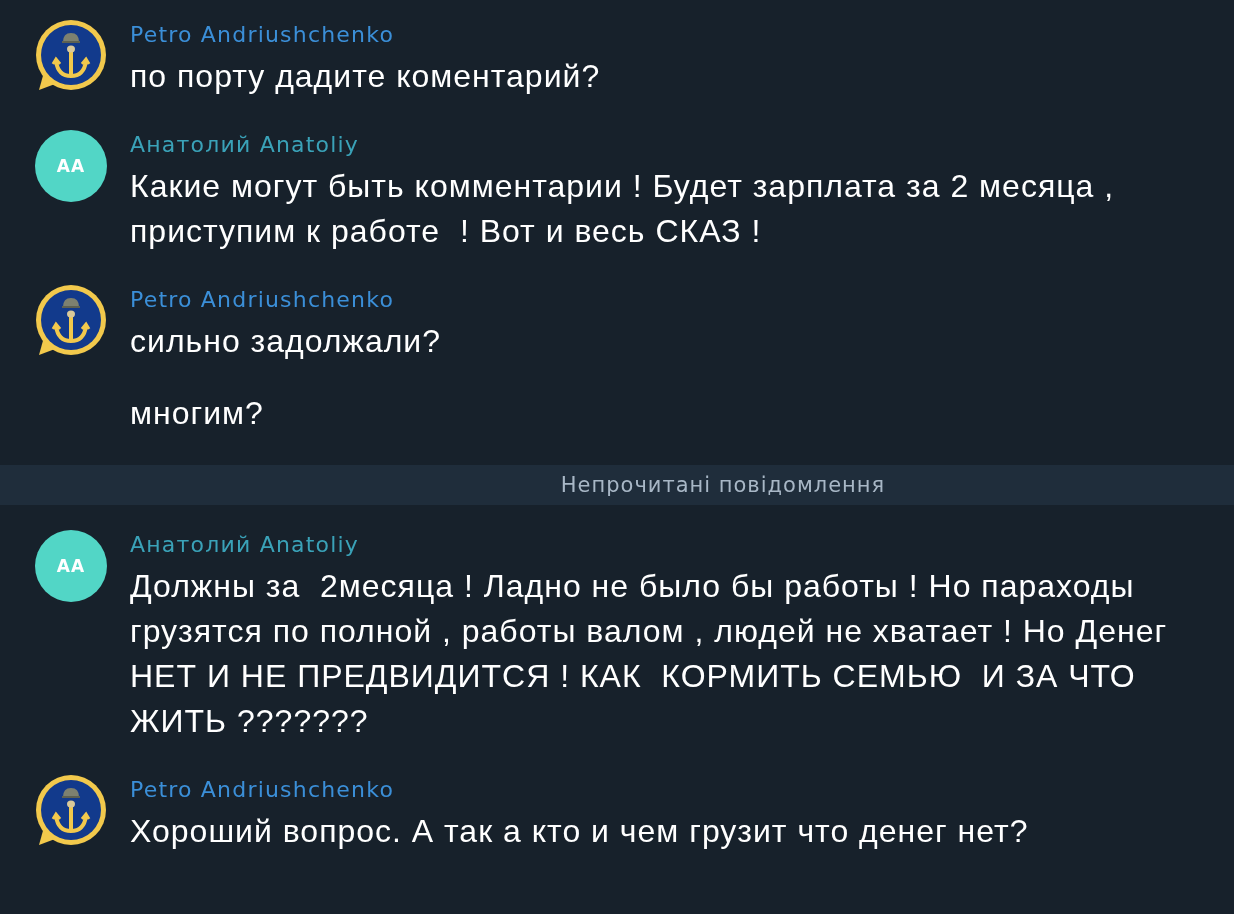 The width and height of the screenshot is (1234, 914). I want to click on message-text: сильно задолжали?, so click(286, 341).